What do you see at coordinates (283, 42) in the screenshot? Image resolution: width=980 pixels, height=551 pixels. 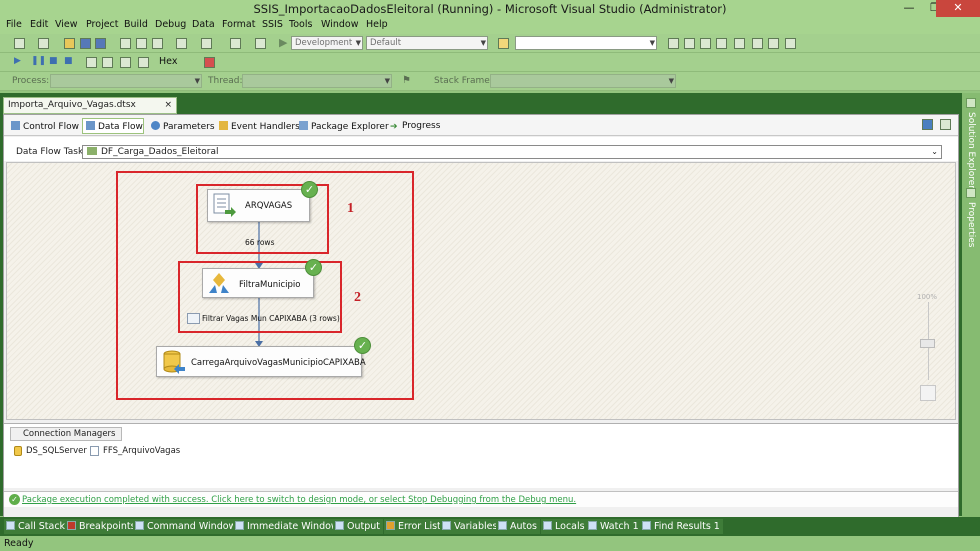 I see `start-icon: ▶` at bounding box center [283, 42].